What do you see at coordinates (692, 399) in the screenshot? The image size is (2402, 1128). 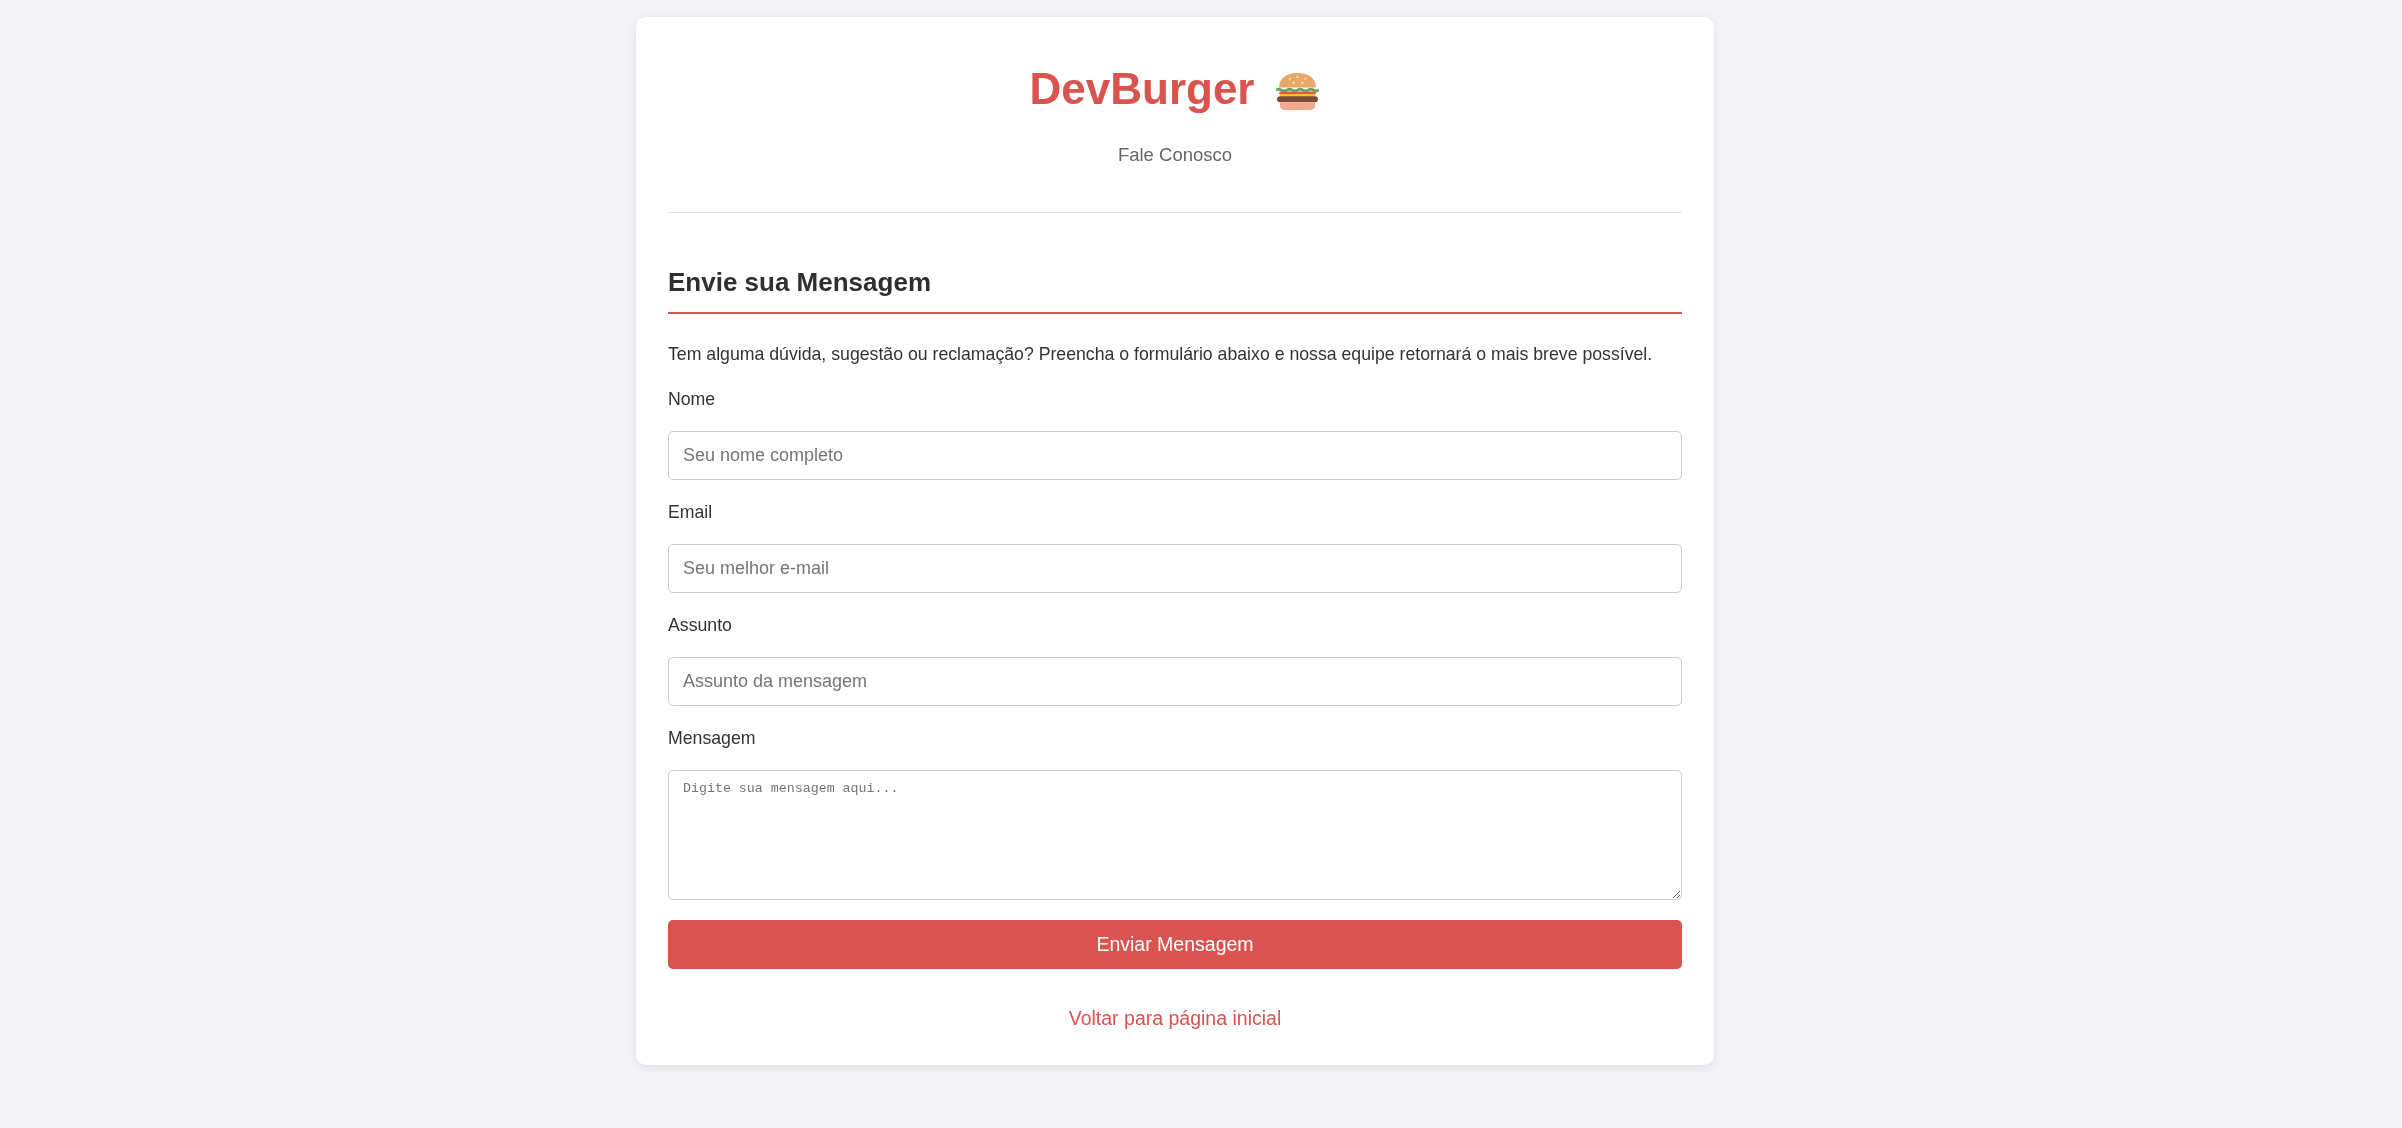 I see `field-label: Nome` at bounding box center [692, 399].